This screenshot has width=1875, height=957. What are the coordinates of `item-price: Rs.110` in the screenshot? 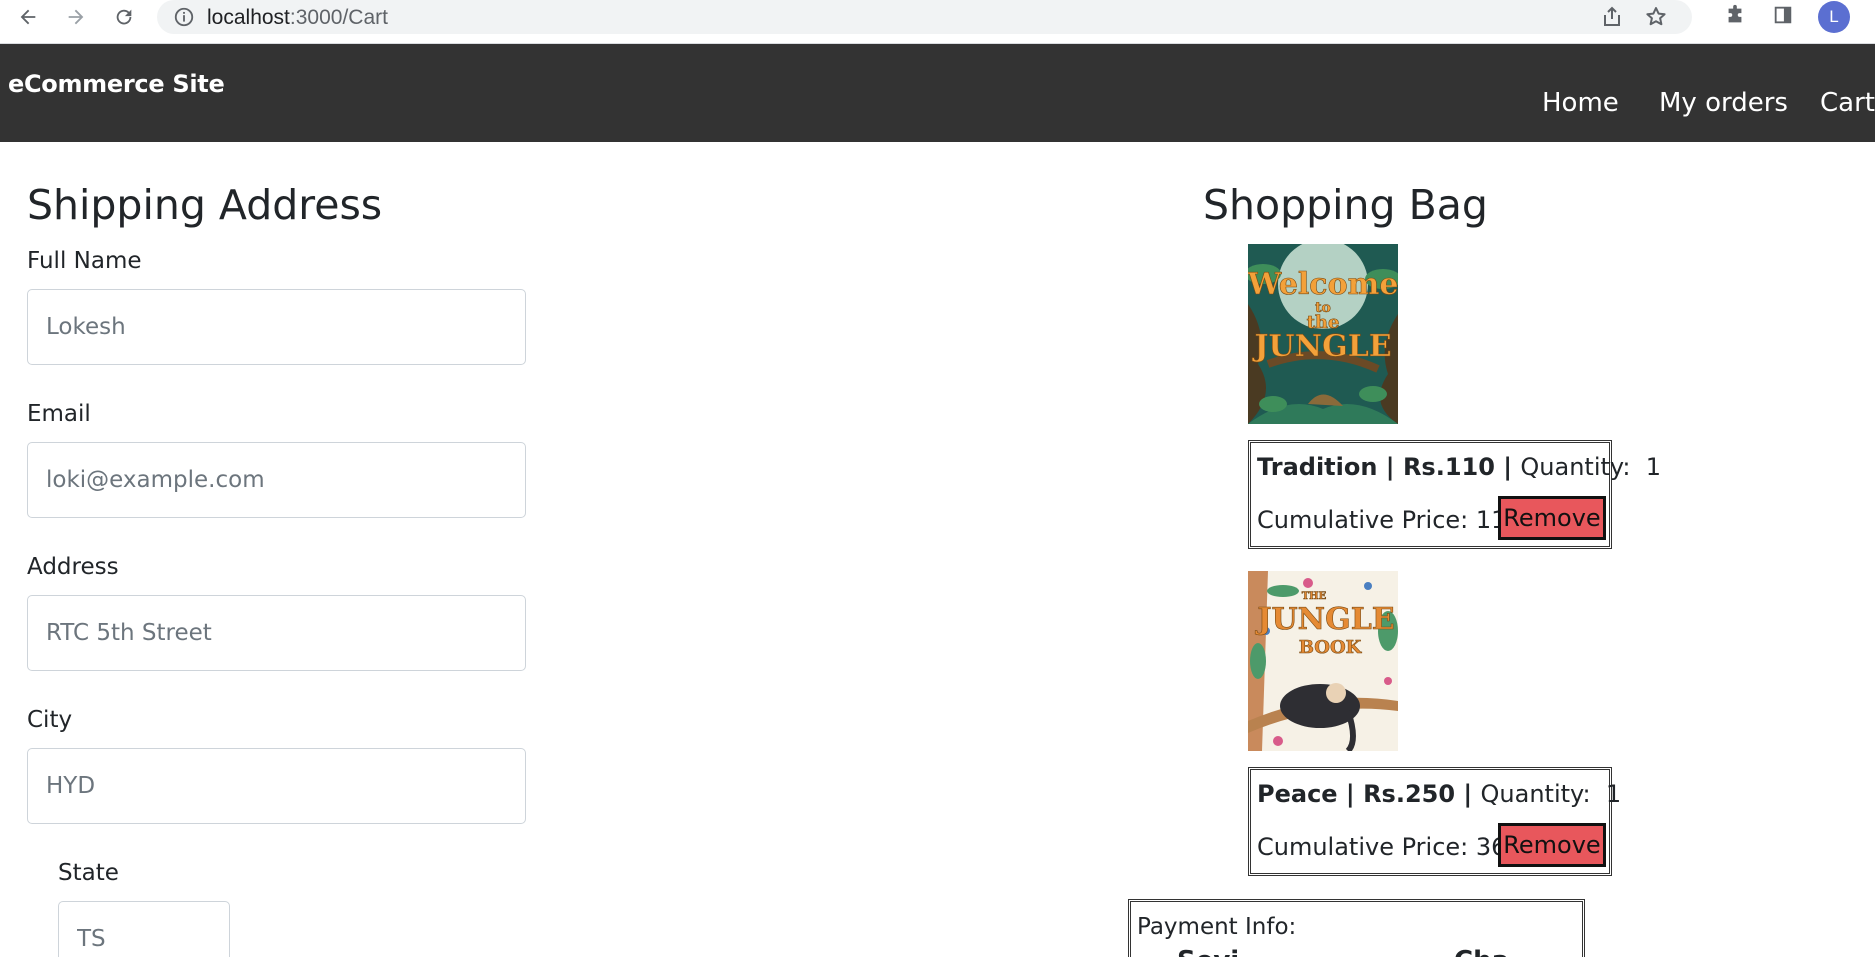 It's located at (1448, 467).